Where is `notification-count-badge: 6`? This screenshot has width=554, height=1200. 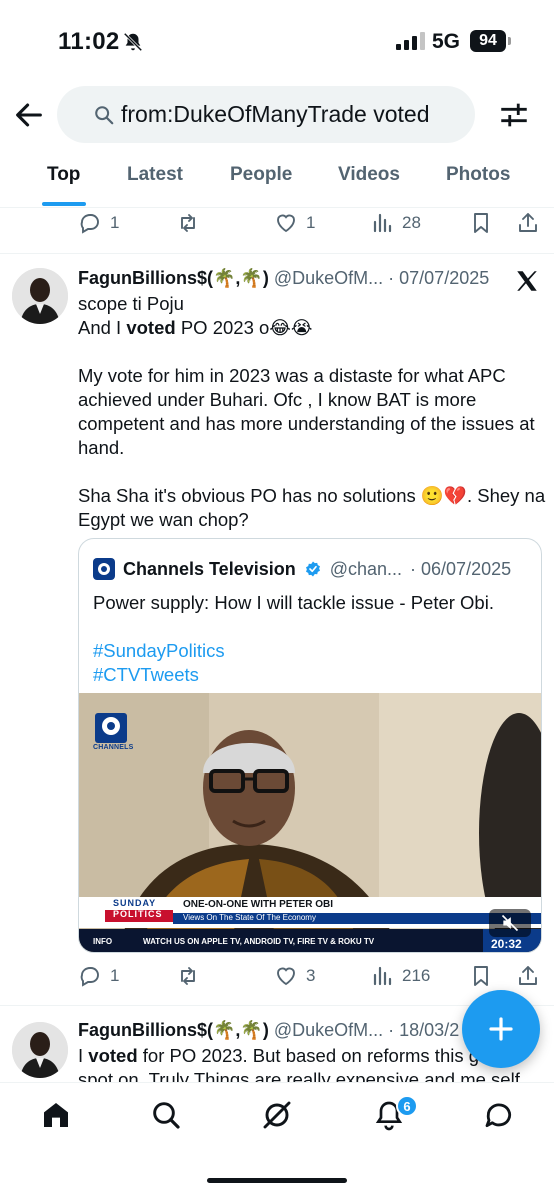
notification-count-badge: 6 is located at coordinates (407, 1106).